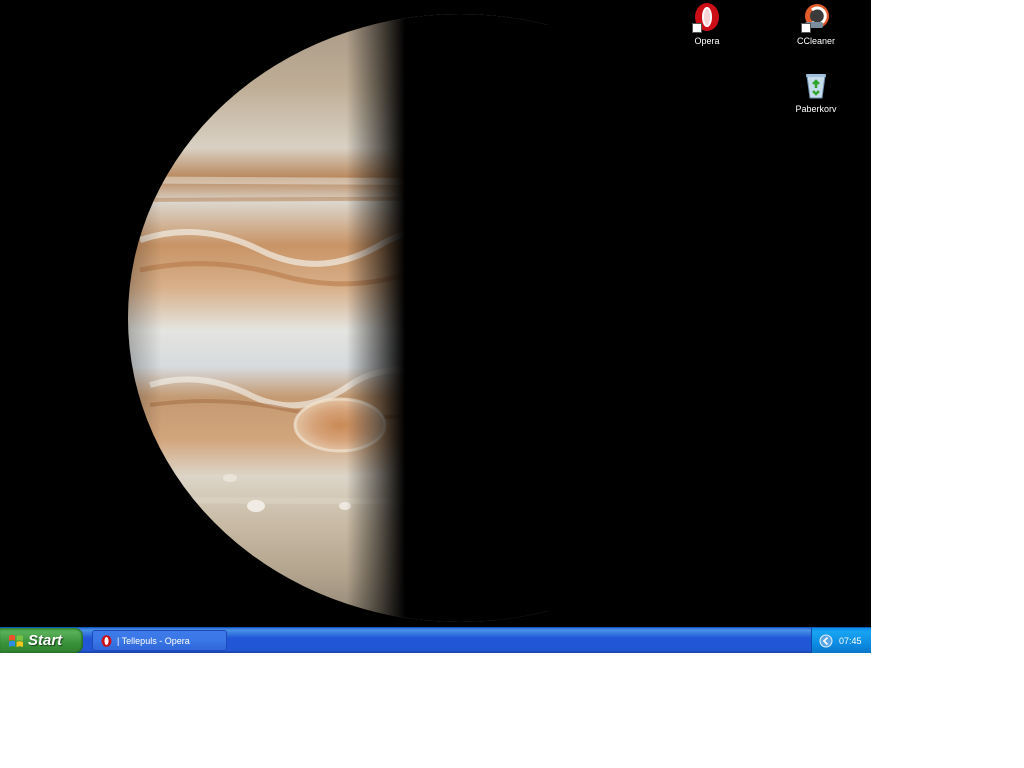  I want to click on desktop-icon-label: Paberkorv, so click(816, 109).